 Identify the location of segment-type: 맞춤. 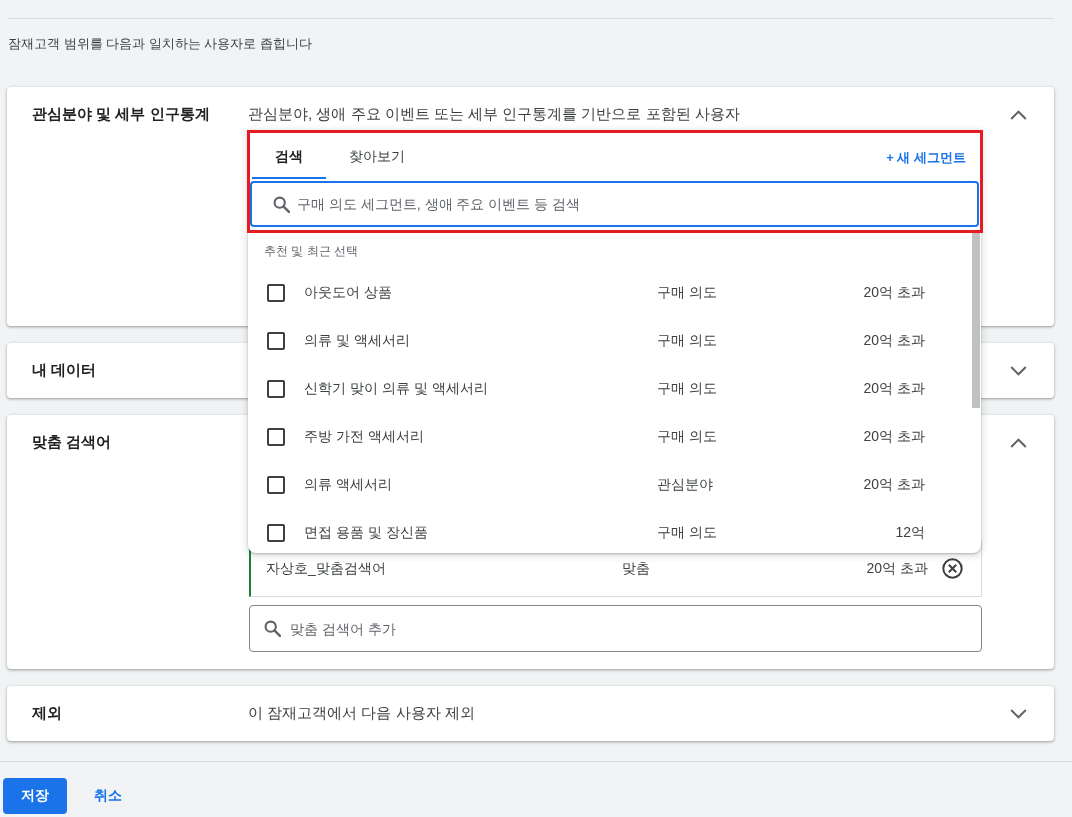
(636, 568).